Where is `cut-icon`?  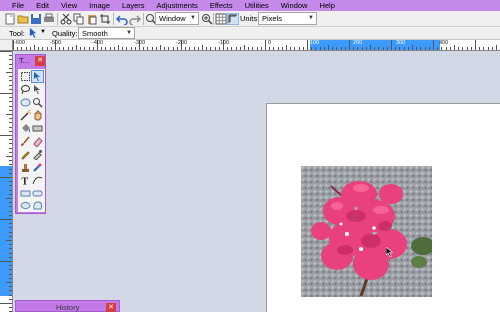
cut-icon is located at coordinates (66, 19).